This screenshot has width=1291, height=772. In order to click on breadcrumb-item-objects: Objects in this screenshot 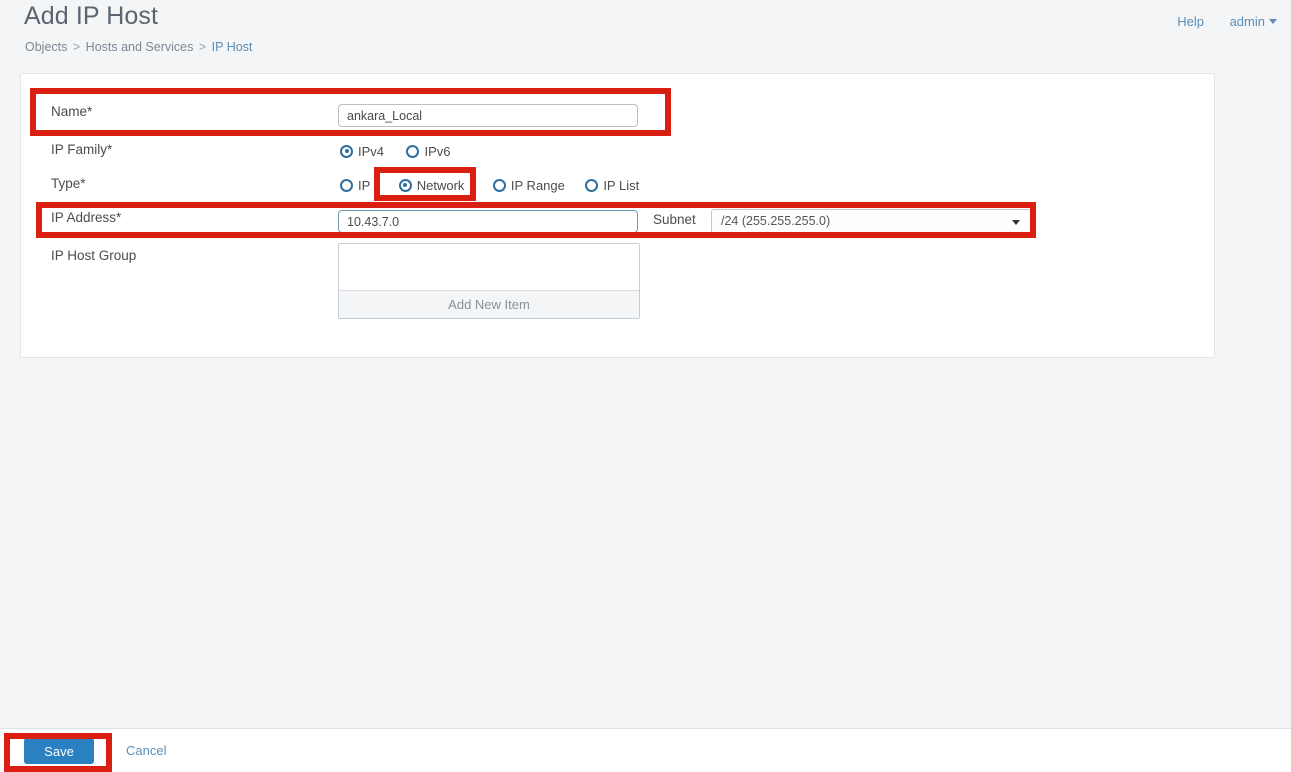, I will do `click(46, 47)`.